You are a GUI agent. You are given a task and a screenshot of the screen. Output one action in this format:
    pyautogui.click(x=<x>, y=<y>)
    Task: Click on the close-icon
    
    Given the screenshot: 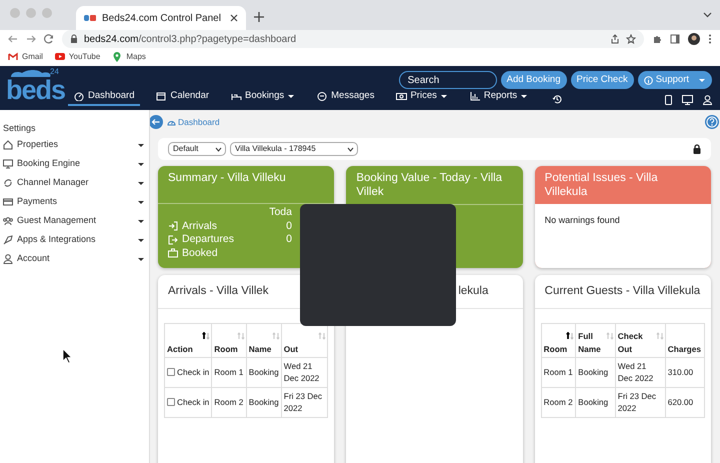 What is the action you would take?
    pyautogui.click(x=234, y=18)
    